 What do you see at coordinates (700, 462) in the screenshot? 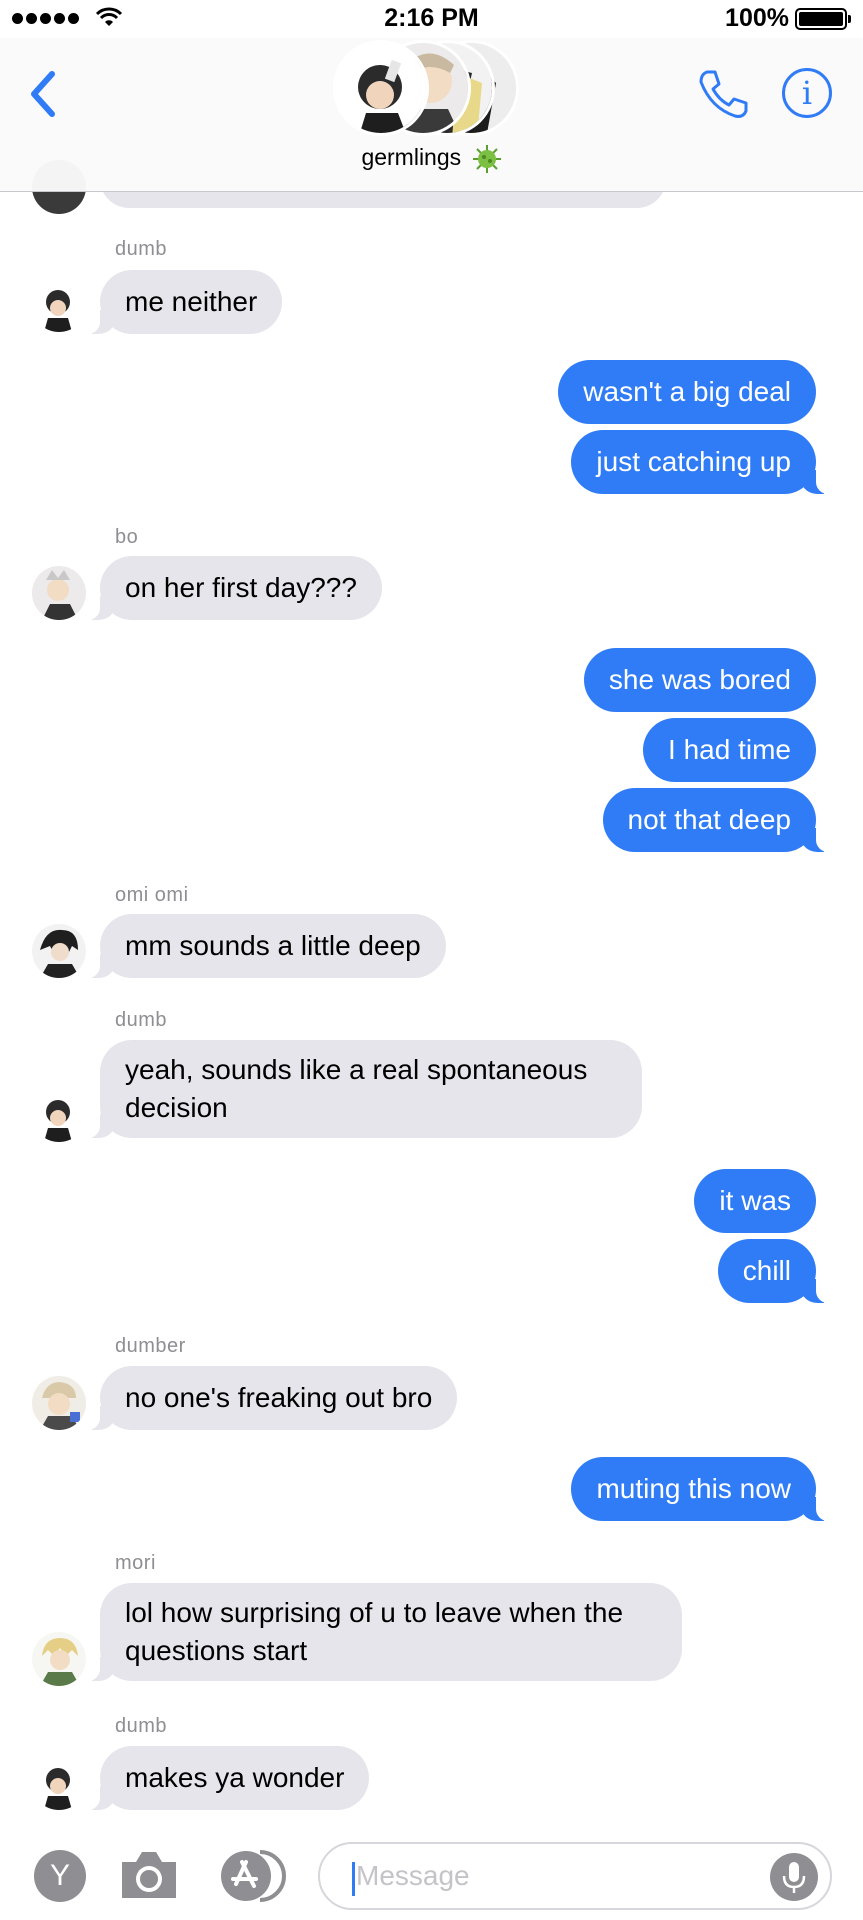
I see `message-bubble-outgoing: just catching up` at bounding box center [700, 462].